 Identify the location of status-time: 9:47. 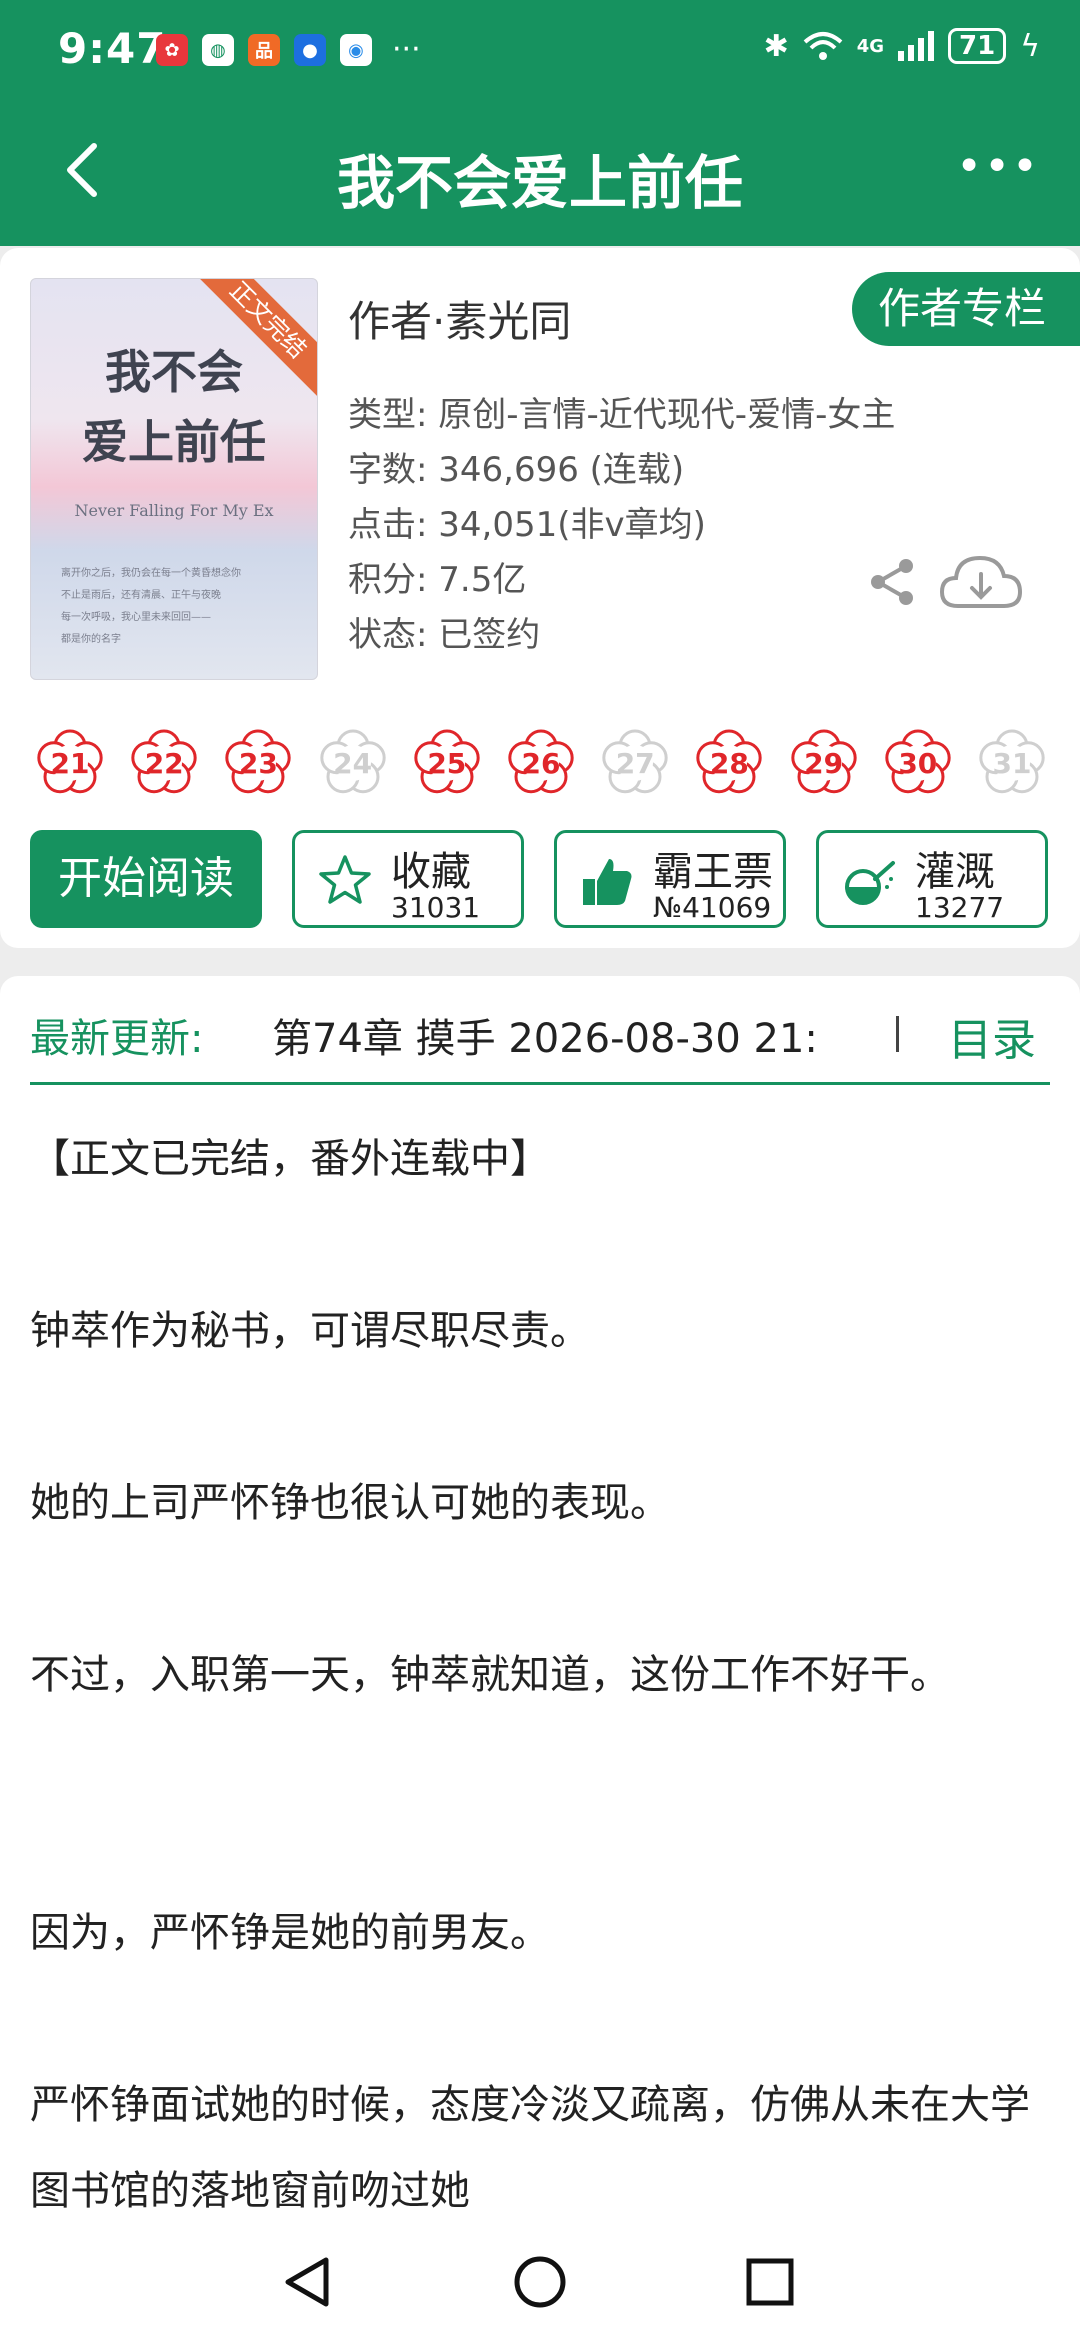
(112, 48).